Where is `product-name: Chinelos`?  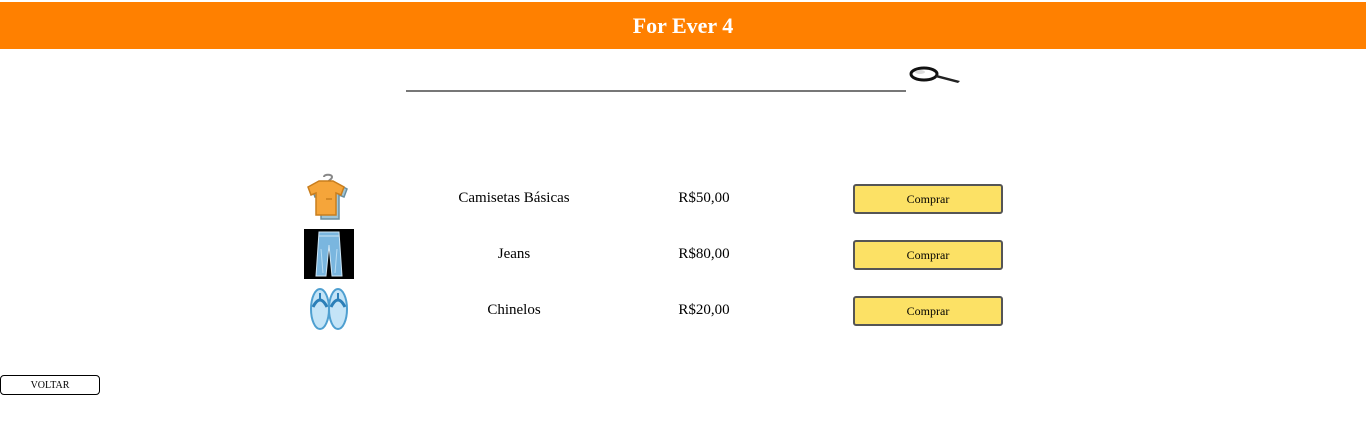
product-name: Chinelos is located at coordinates (514, 310).